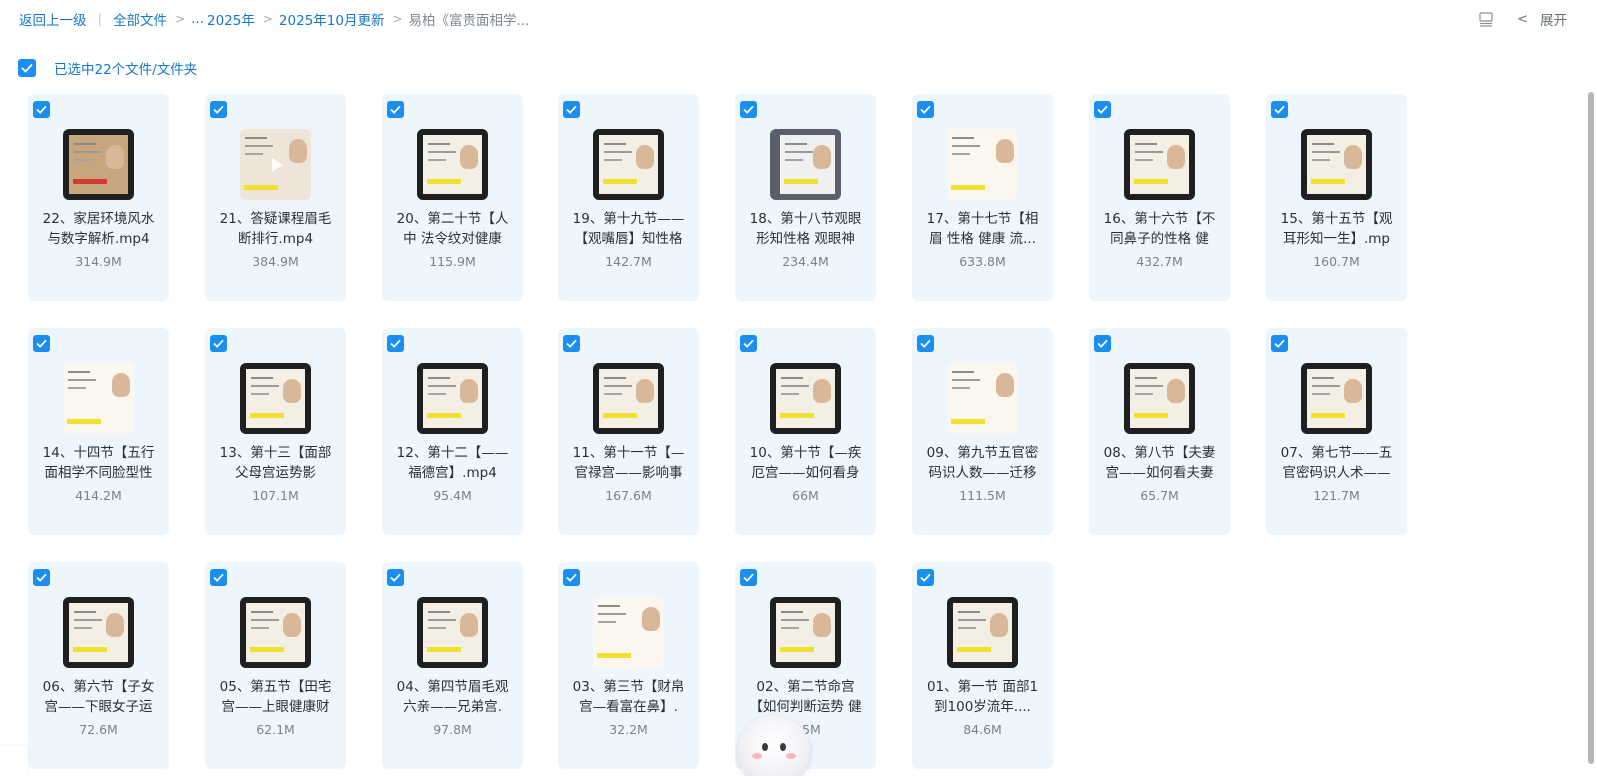 This screenshot has width=1597, height=776. I want to click on top-right-toolbar: < 展开, so click(1522, 19).